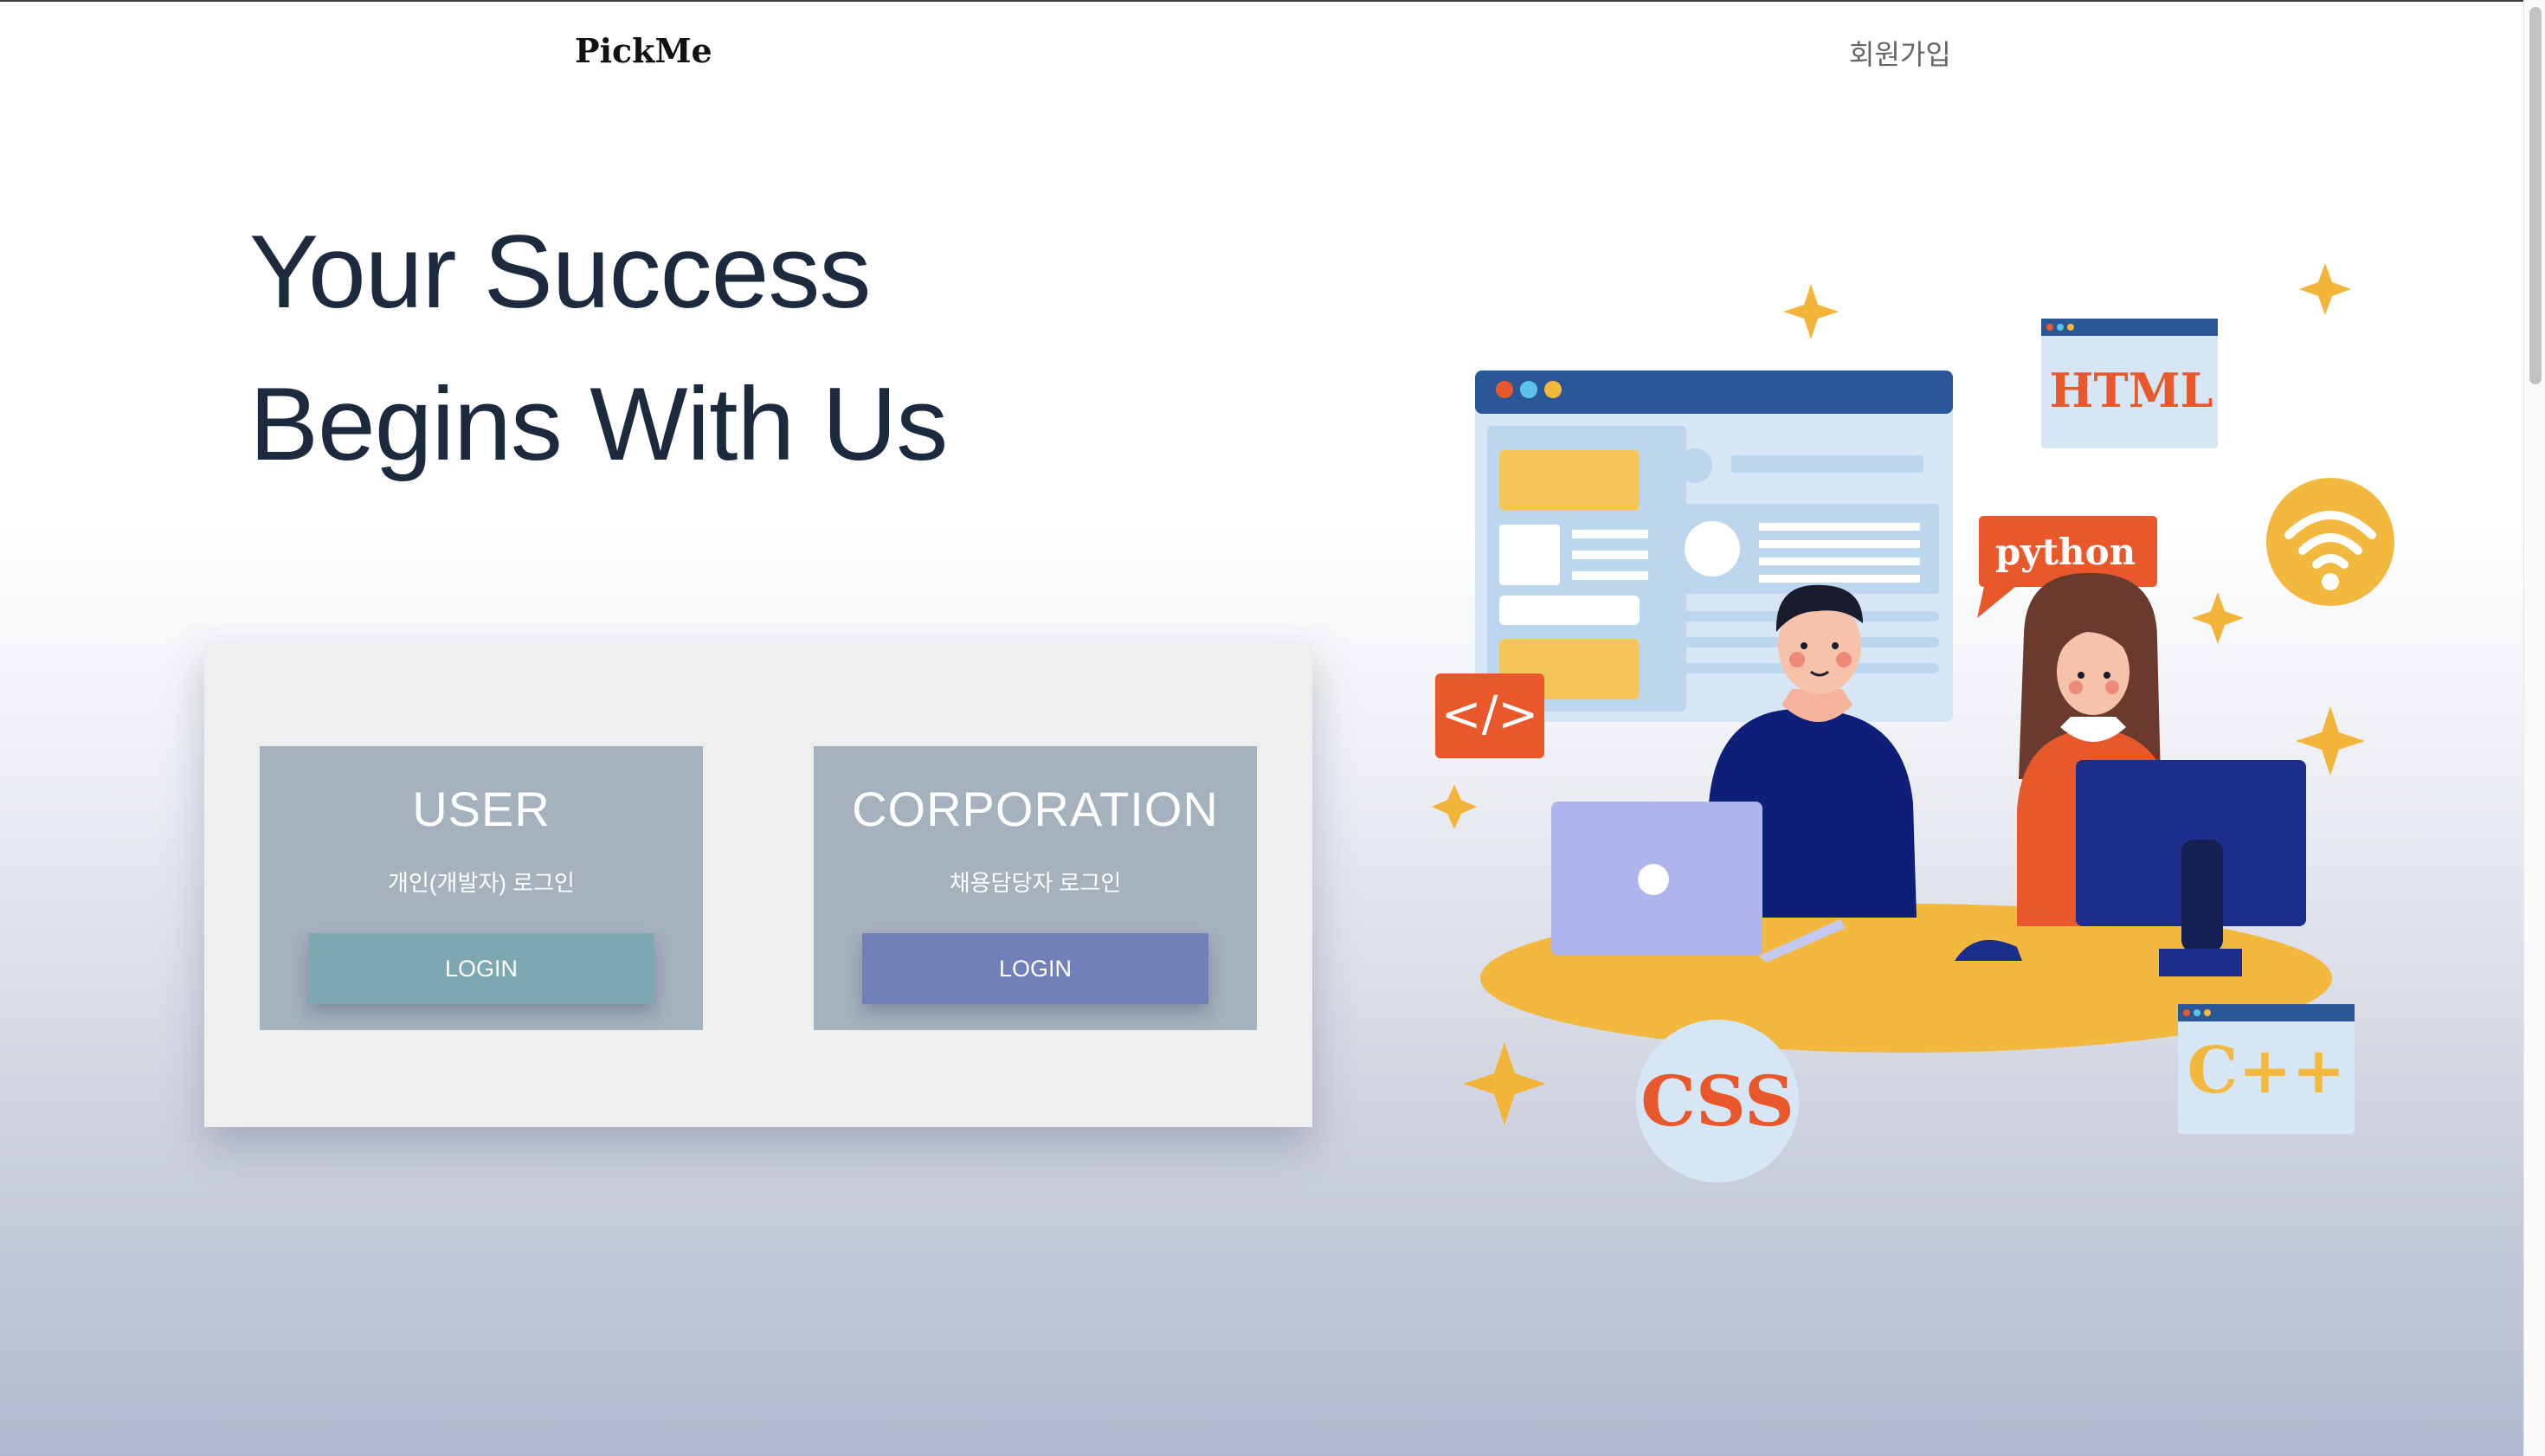 Image resolution: width=2545 pixels, height=1456 pixels. What do you see at coordinates (1036, 883) in the screenshot?
I see `corporation-card-subtitle: 채용담당자 로그인` at bounding box center [1036, 883].